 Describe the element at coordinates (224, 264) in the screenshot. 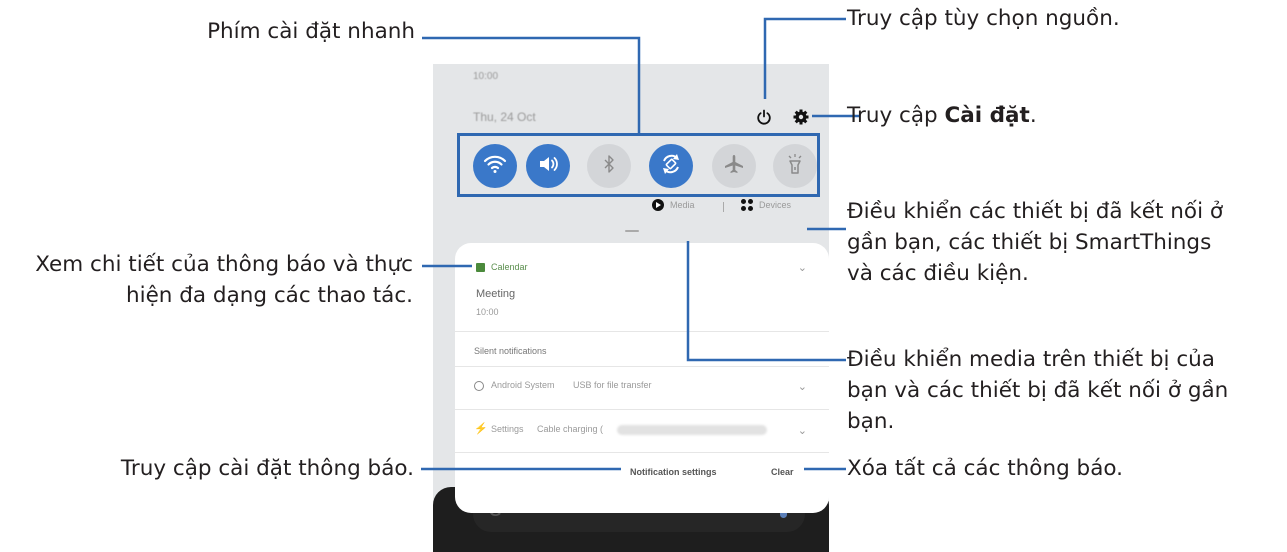

I see `notification-detail-line: Xem chi tiết của thông báo và thực` at that location.